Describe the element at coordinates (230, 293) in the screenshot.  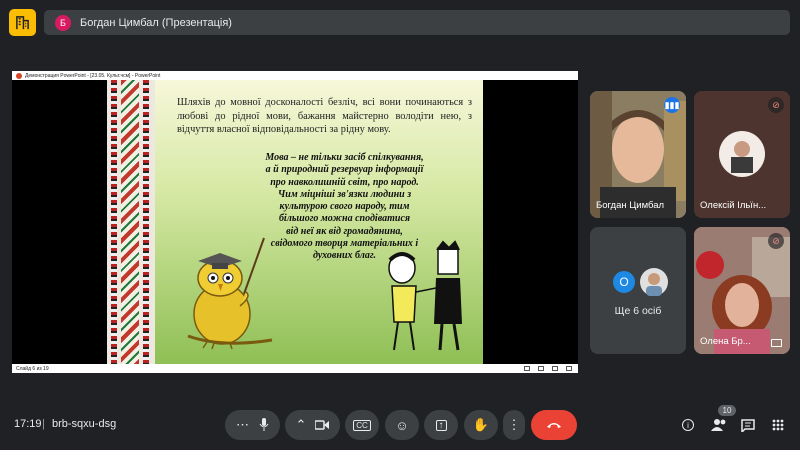
I see `owl-professor-illustration` at that location.